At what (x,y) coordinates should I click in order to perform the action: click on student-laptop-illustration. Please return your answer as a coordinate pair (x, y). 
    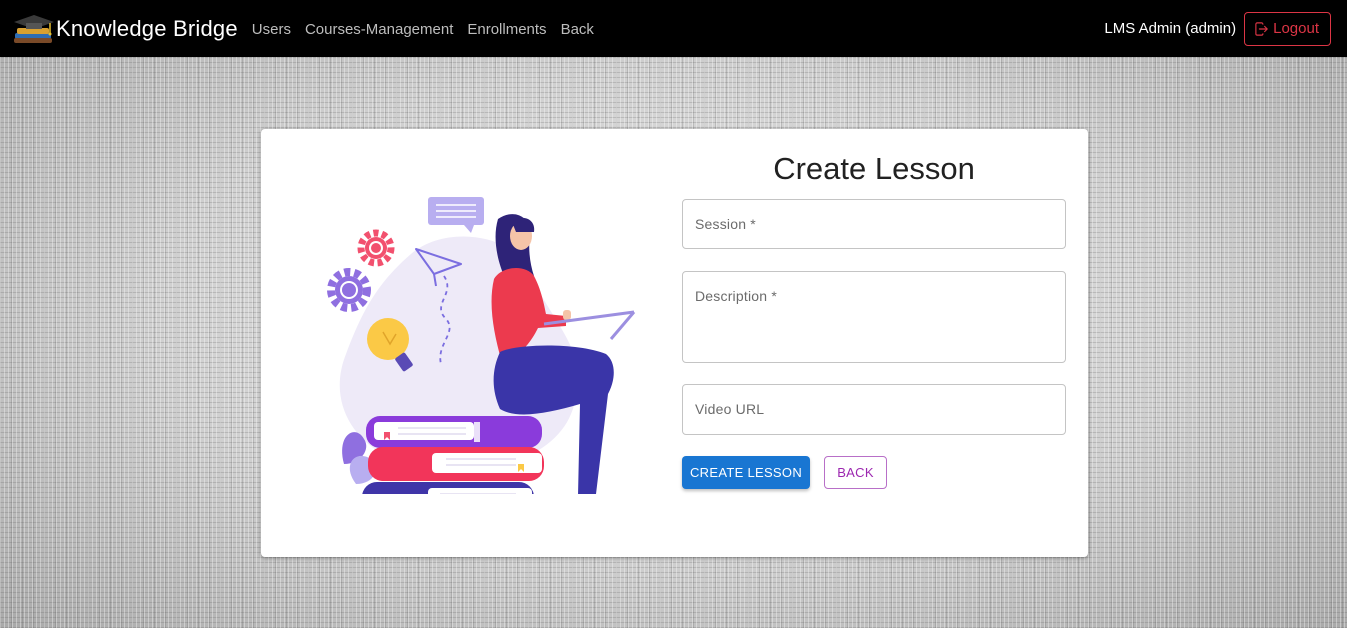
    Looking at the image, I should click on (481, 345).